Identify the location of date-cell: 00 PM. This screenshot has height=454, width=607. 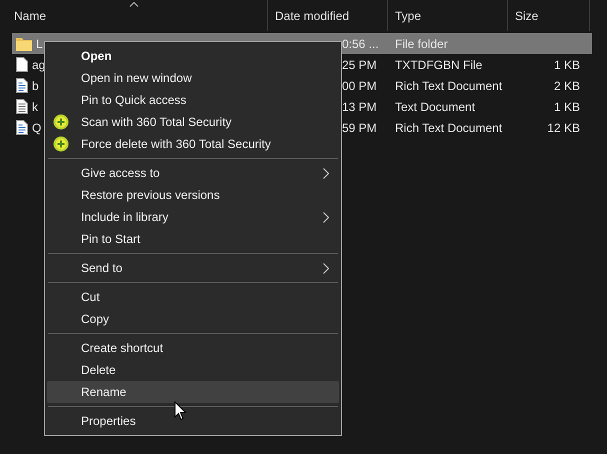
(359, 85).